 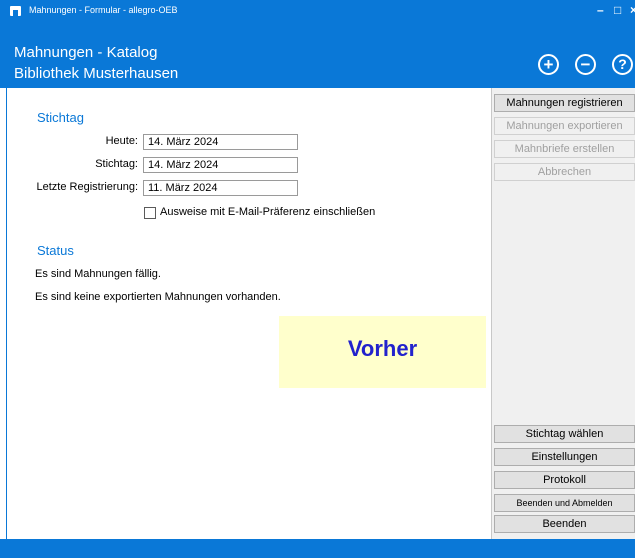 I want to click on sticky-note: Vorher, so click(x=382, y=352).